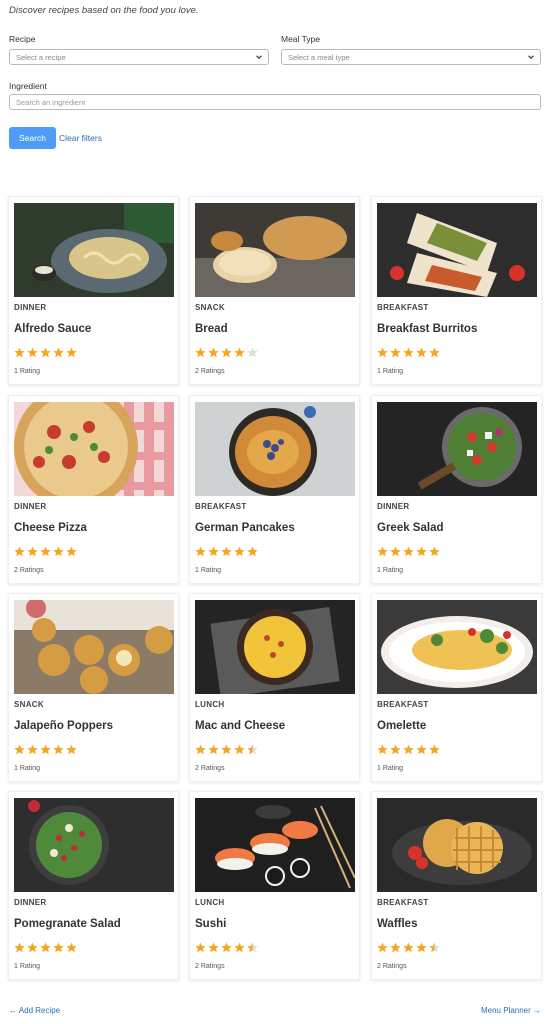 The height and width of the screenshot is (1024, 549). I want to click on recipe-card: SNACK Jalapeño Poppers 1 Rating, so click(93, 687).